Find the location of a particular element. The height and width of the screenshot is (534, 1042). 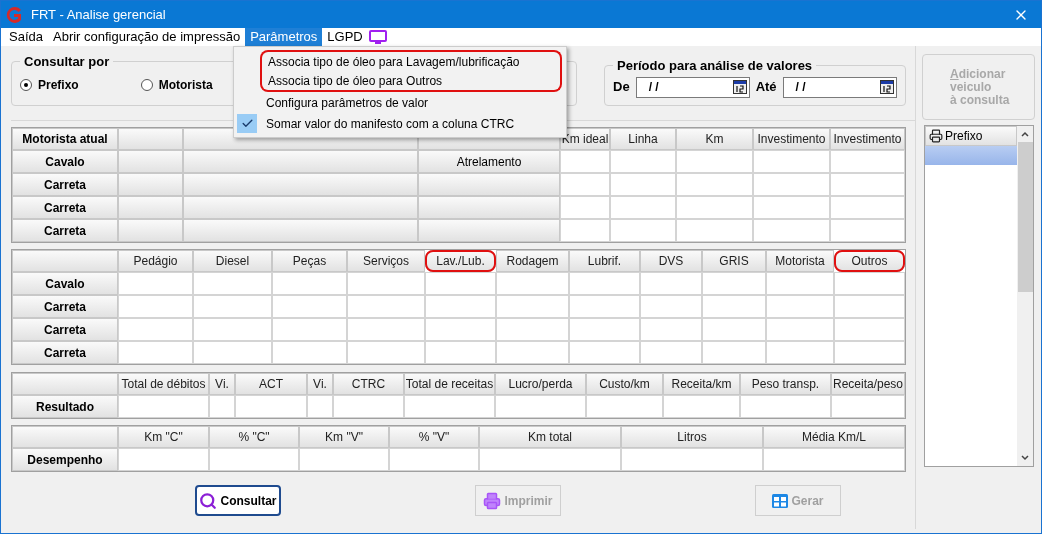

table-icon is located at coordinates (780, 500).